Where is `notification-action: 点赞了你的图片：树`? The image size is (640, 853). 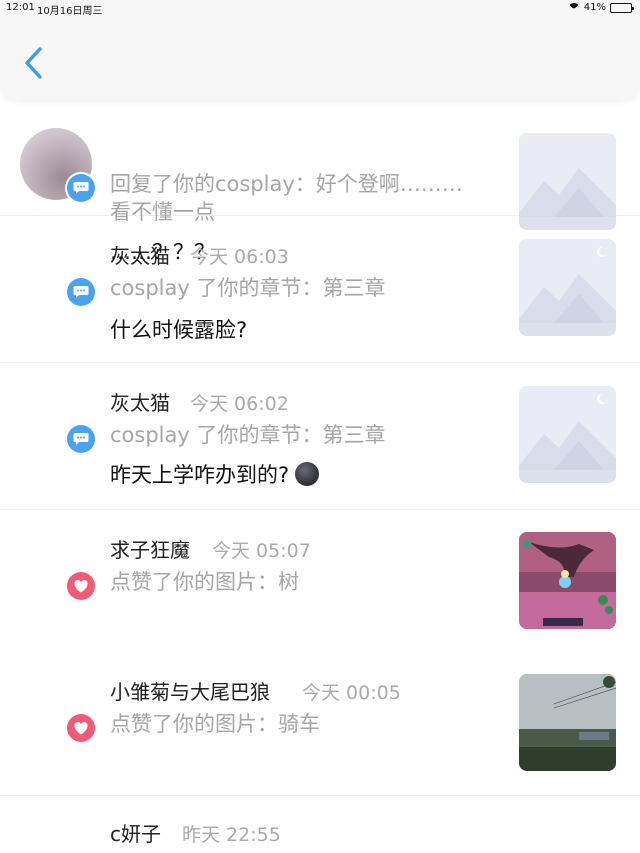 notification-action: 点赞了你的图片：树 is located at coordinates (204, 582).